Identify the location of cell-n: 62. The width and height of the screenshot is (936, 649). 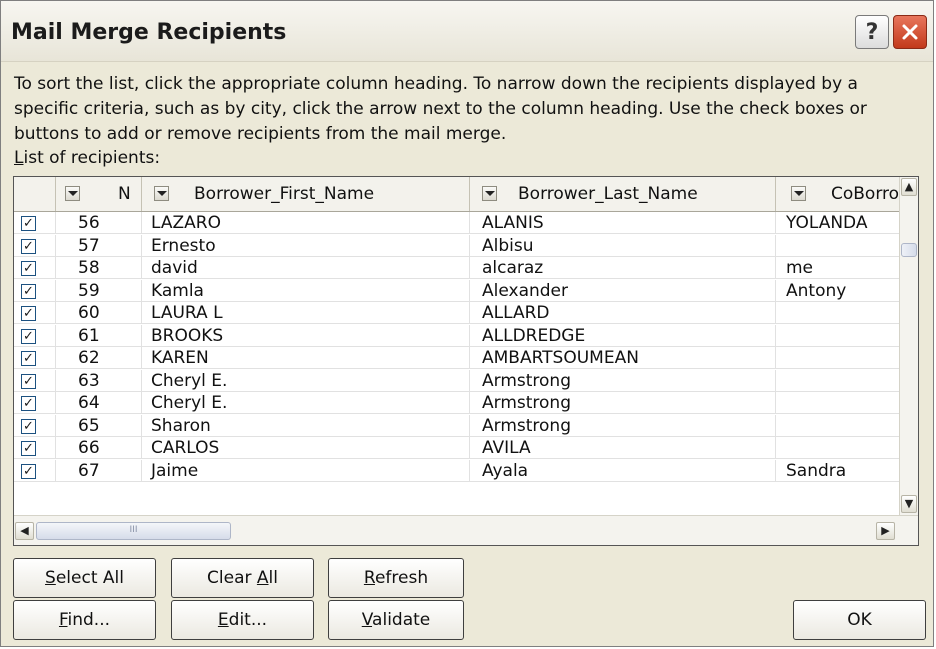
(99, 358).